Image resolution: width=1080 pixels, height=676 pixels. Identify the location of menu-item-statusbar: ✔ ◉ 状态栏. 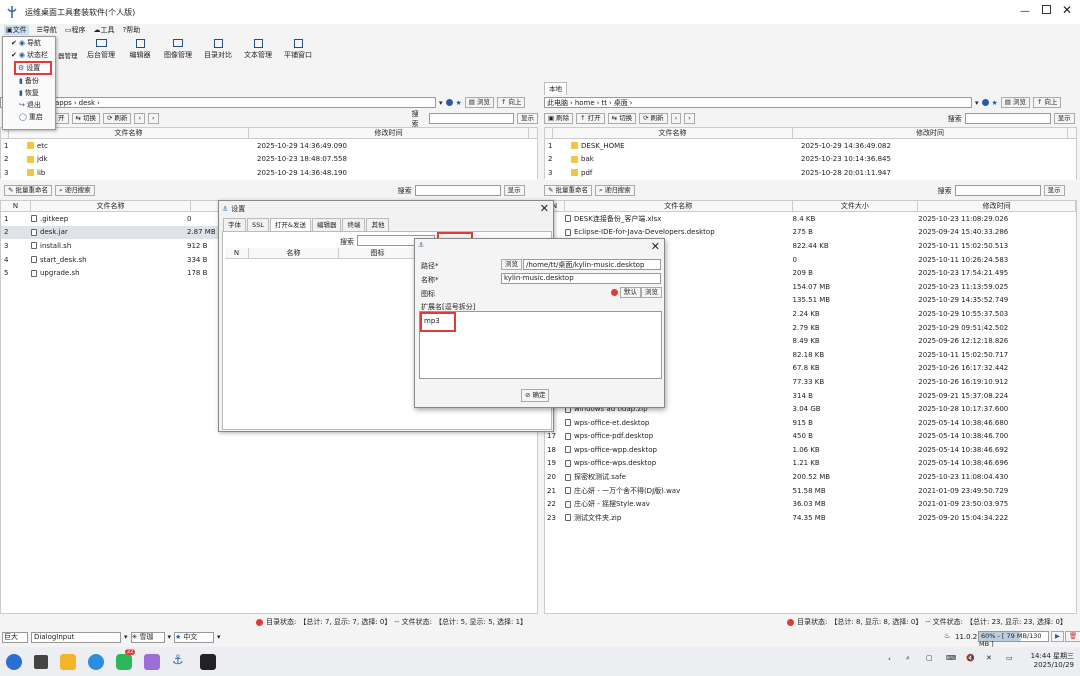
(29, 55).